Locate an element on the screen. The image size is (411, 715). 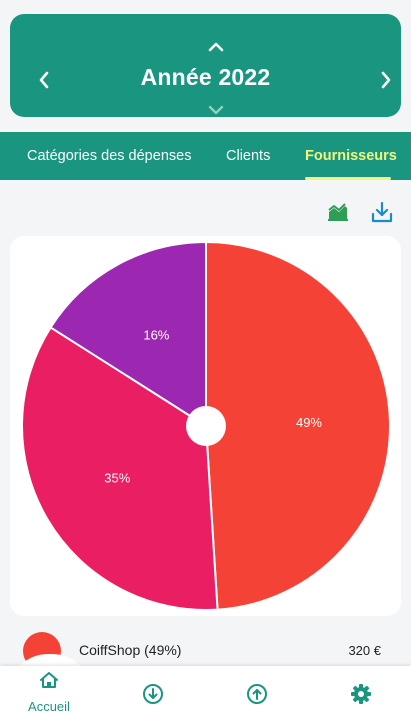
nav-home: Accueil is located at coordinates (49, 690).